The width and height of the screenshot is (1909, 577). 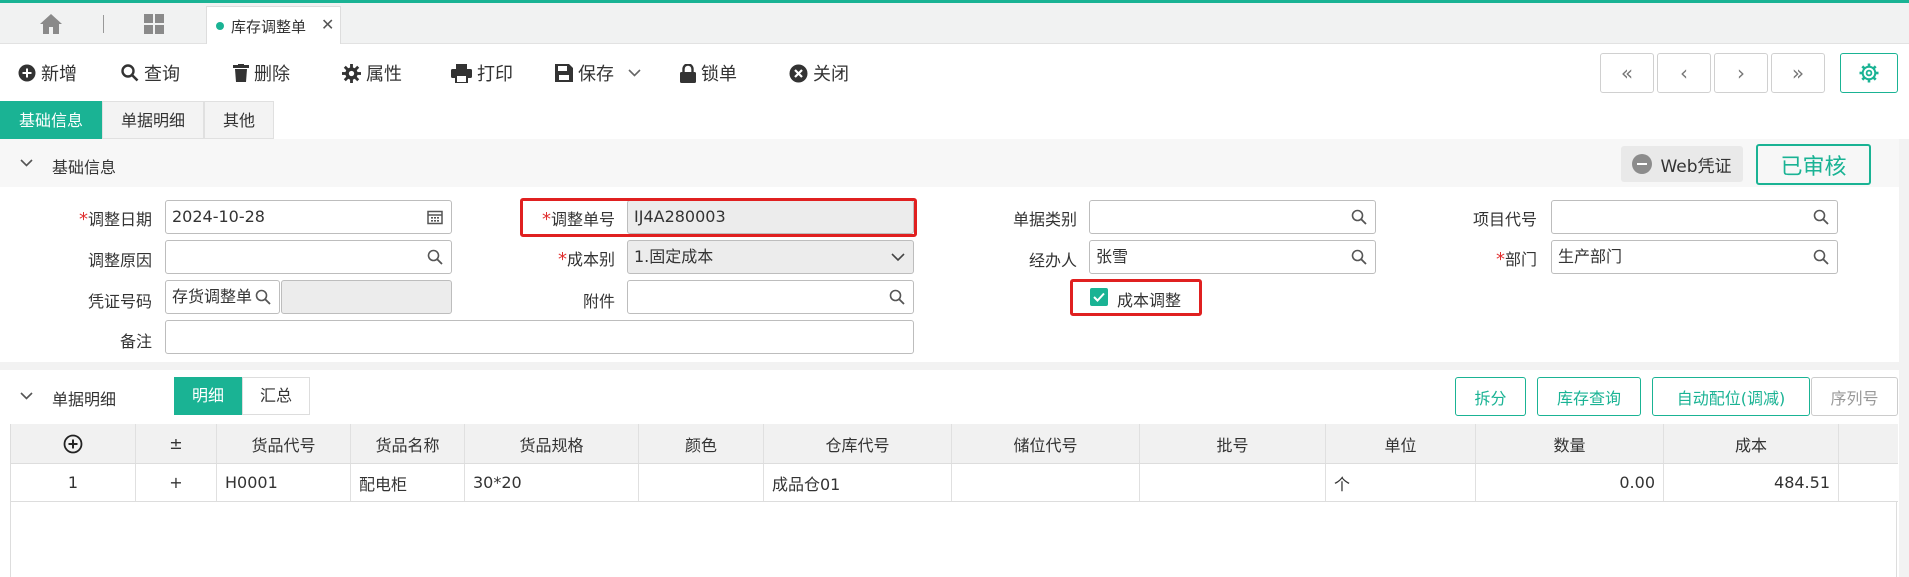 I want to click on next-record-button: ›, so click(x=1741, y=73).